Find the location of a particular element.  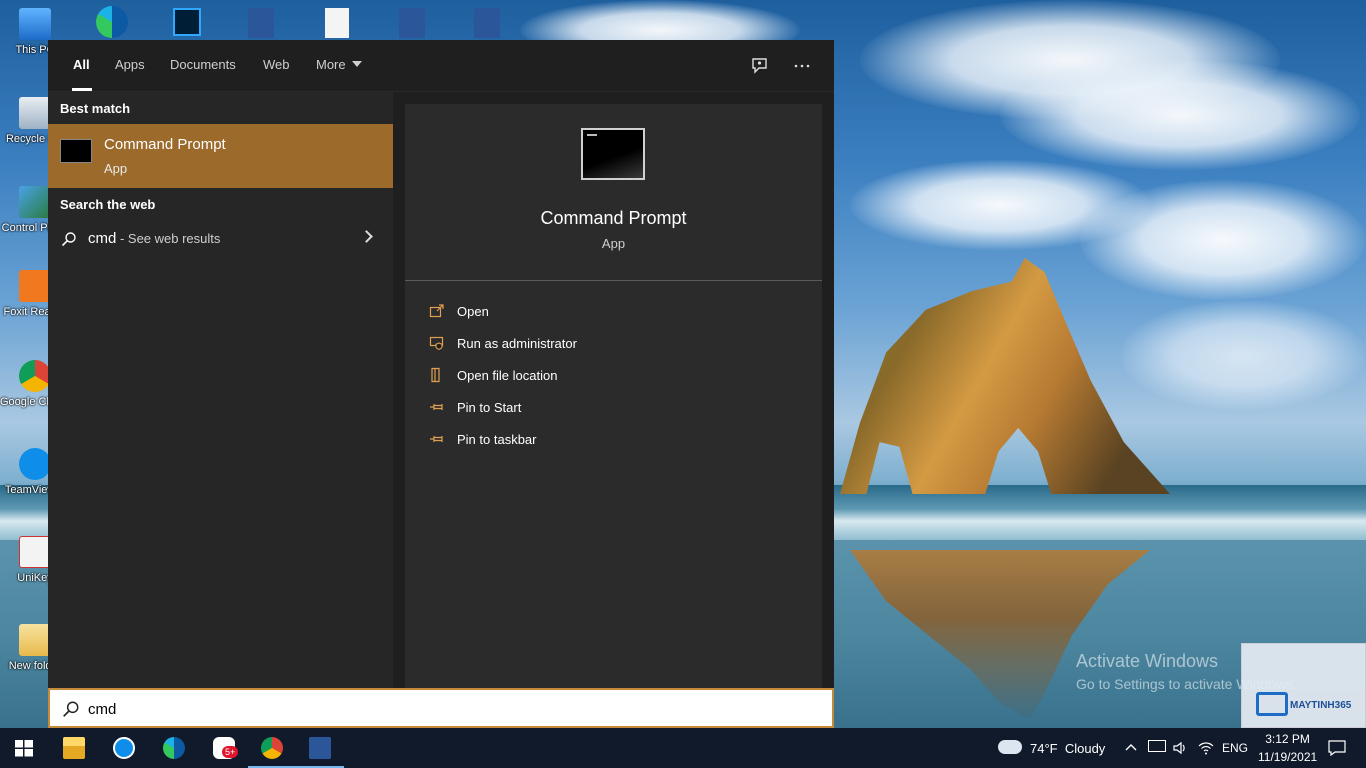

sea-arch-rock is located at coordinates (1005, 376).